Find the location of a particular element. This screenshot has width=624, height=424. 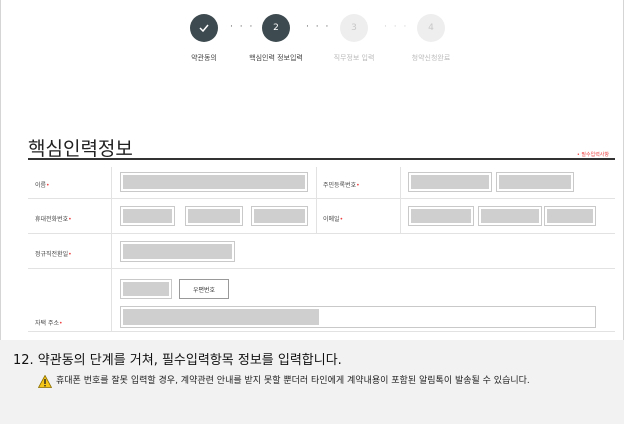

rrn-front-input is located at coordinates (450, 182).